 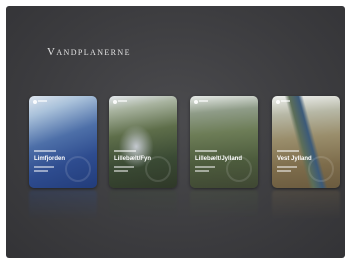 I want to click on card-title: Lillebælt/Jylland, so click(x=219, y=159).